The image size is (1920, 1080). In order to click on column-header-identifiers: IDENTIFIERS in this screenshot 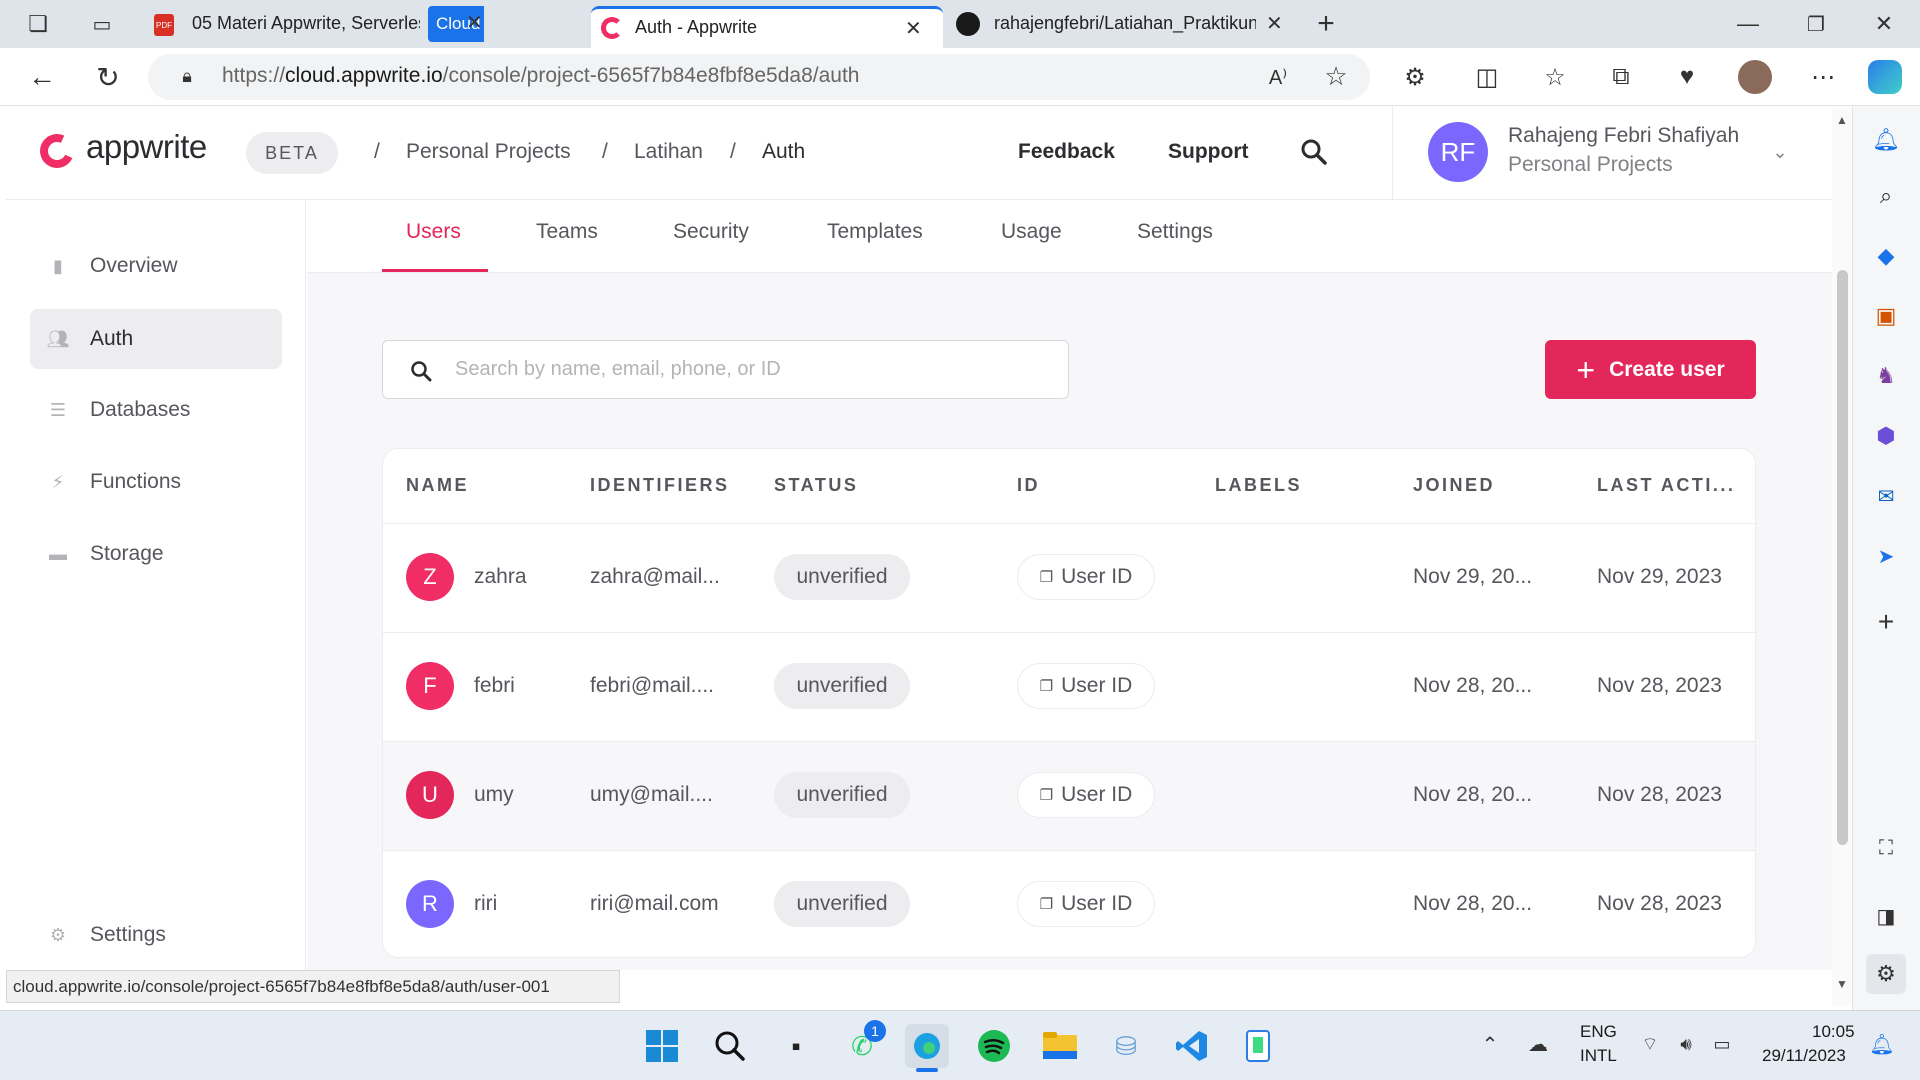, I will do `click(660, 485)`.